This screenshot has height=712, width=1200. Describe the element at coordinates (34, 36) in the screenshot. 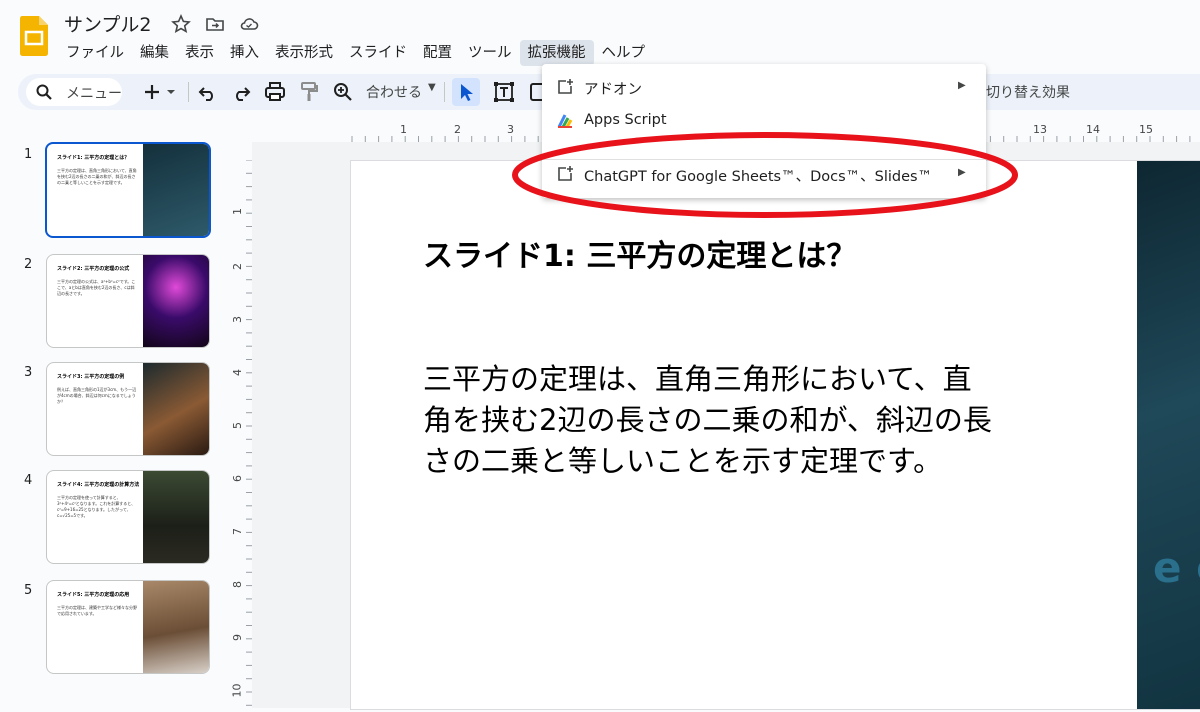

I see `slides-logo-icon` at that location.